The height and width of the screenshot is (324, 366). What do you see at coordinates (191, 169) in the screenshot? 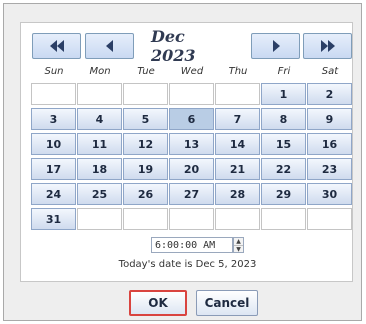
I see `day-cell: 20` at bounding box center [191, 169].